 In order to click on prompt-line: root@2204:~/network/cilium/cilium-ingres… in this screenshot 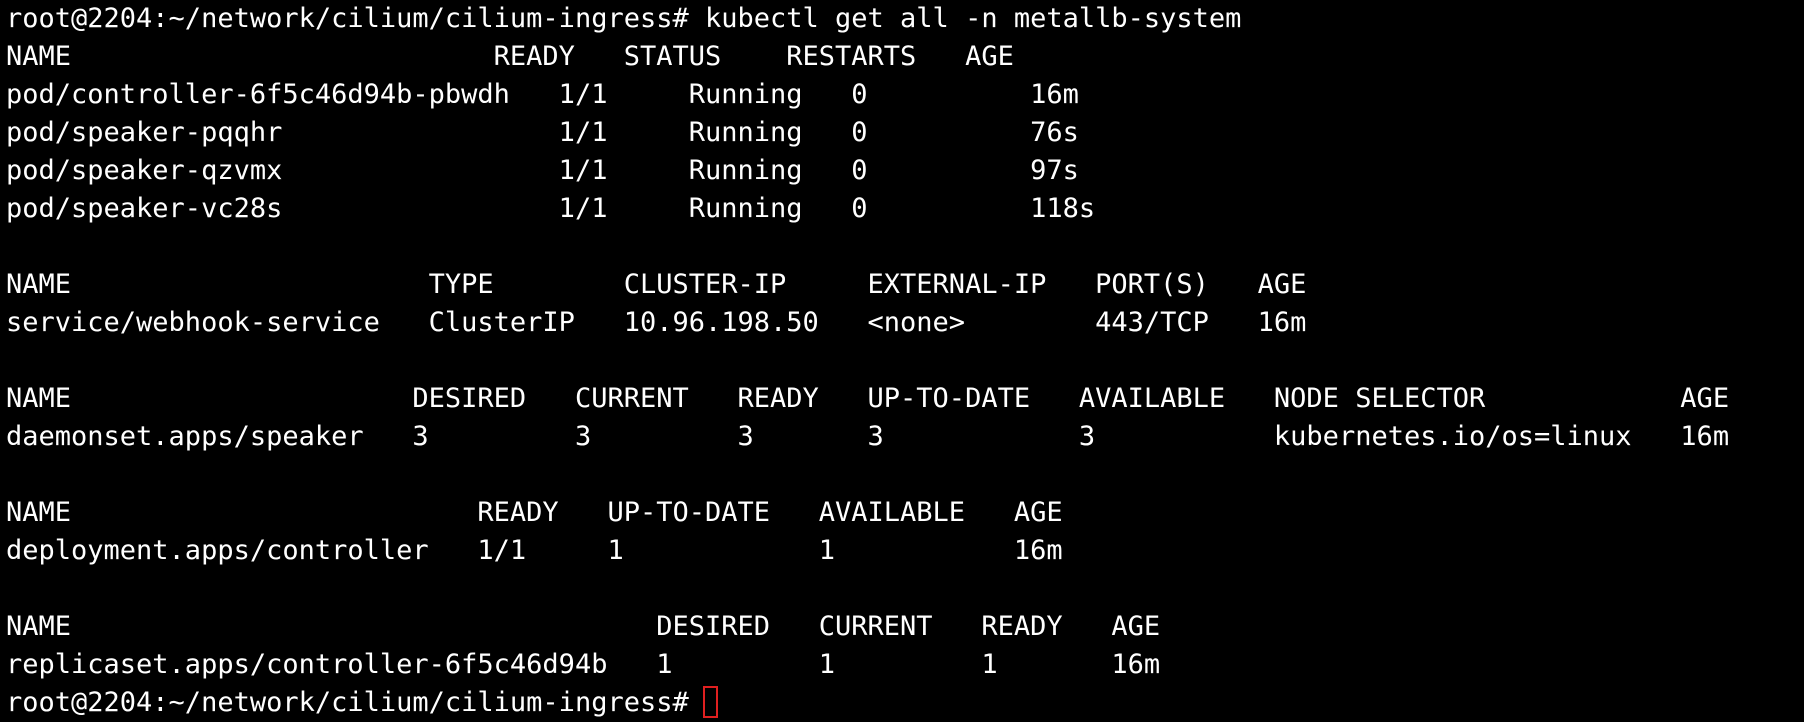, I will do `click(905, 703)`.